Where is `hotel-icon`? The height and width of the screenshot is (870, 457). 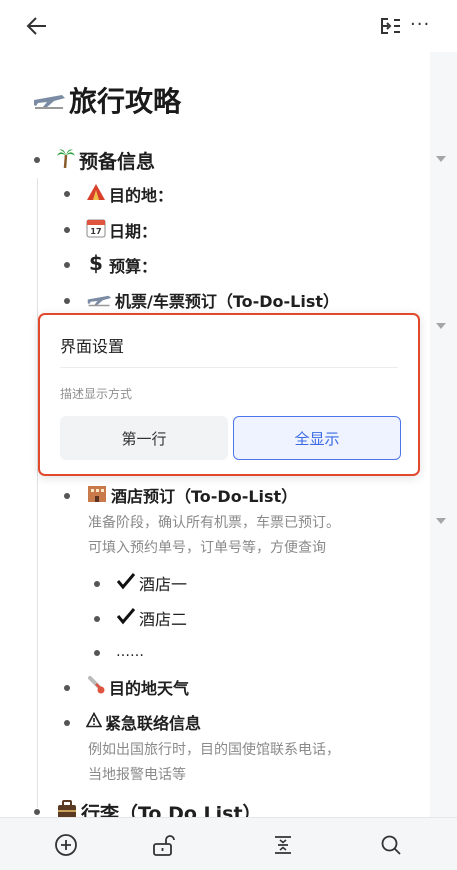 hotel-icon is located at coordinates (97, 495).